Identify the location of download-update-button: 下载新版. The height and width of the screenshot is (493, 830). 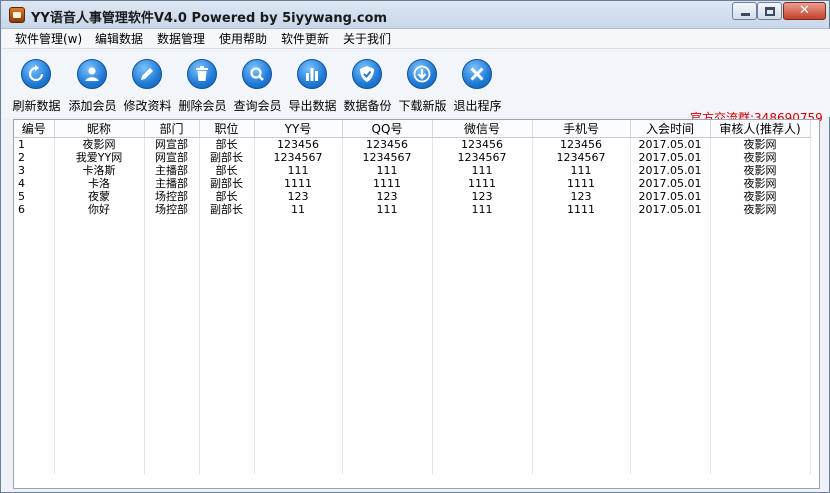
(422, 87).